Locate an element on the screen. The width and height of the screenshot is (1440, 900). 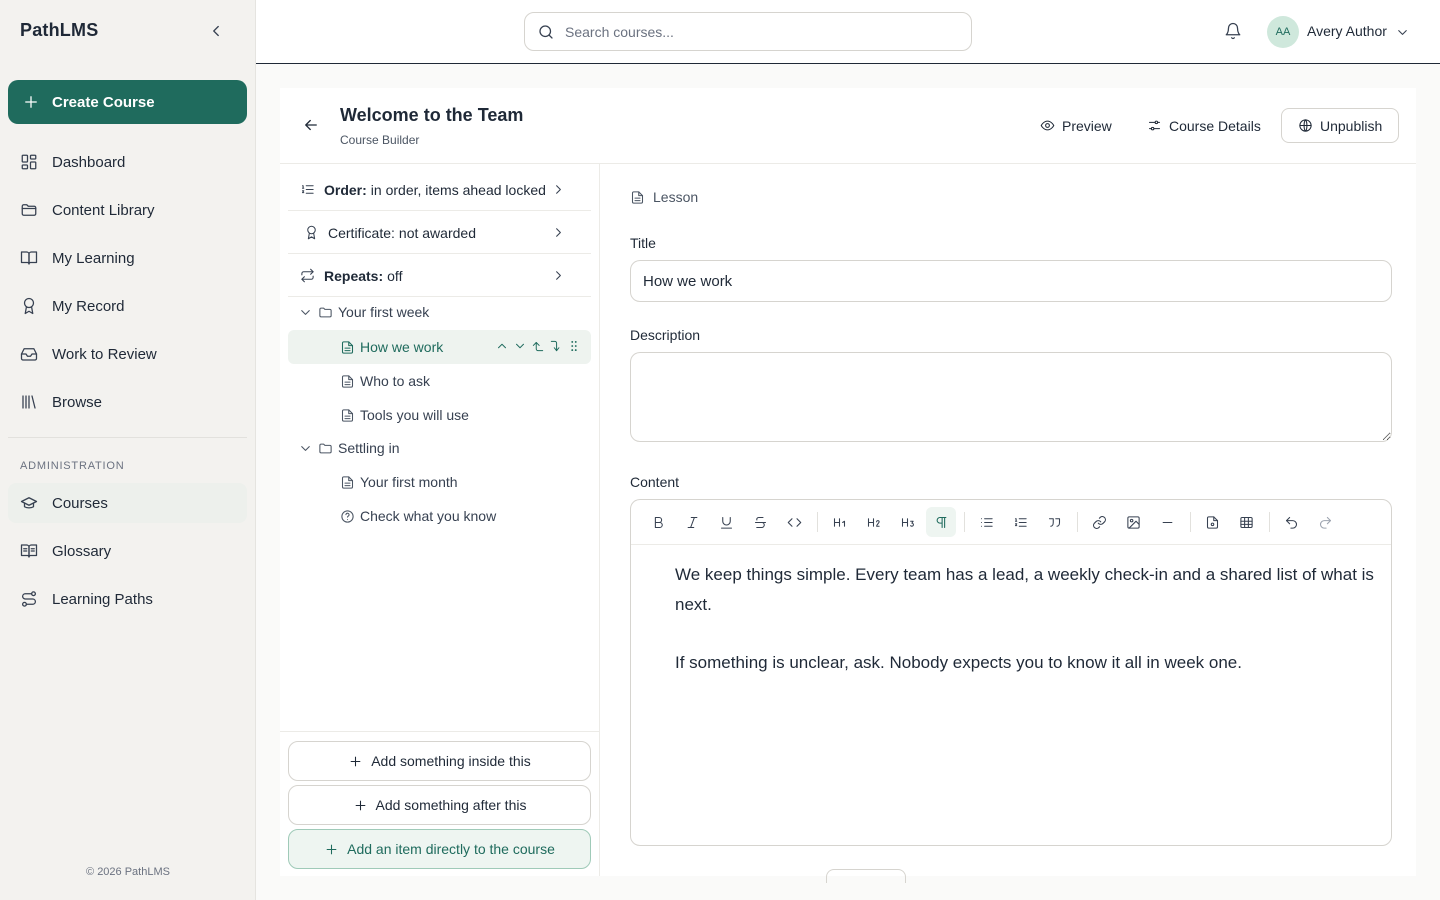
back-arrow-icon is located at coordinates (311, 125).